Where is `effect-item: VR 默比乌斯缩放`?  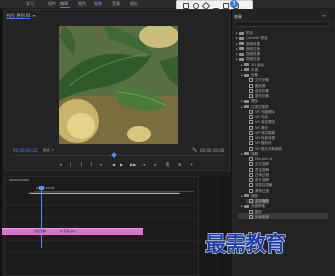
effect-item: VR 默比乌斯缩放 is located at coordinates (264, 149).